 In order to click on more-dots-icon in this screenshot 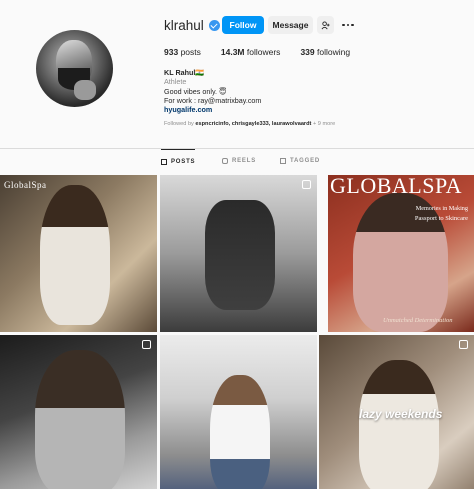, I will do `click(343, 25)`.